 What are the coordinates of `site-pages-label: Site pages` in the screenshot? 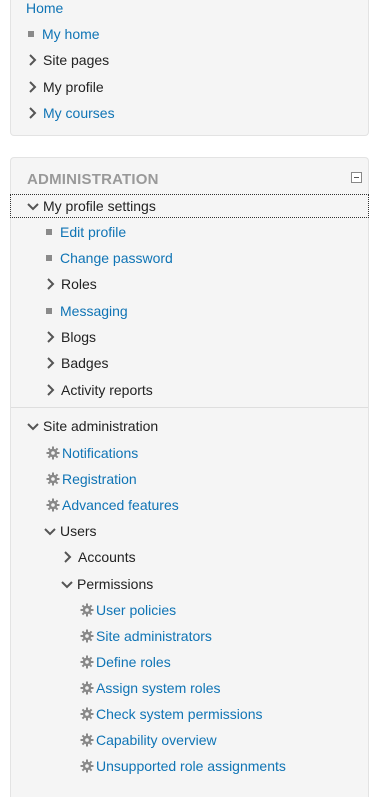 It's located at (76, 60).